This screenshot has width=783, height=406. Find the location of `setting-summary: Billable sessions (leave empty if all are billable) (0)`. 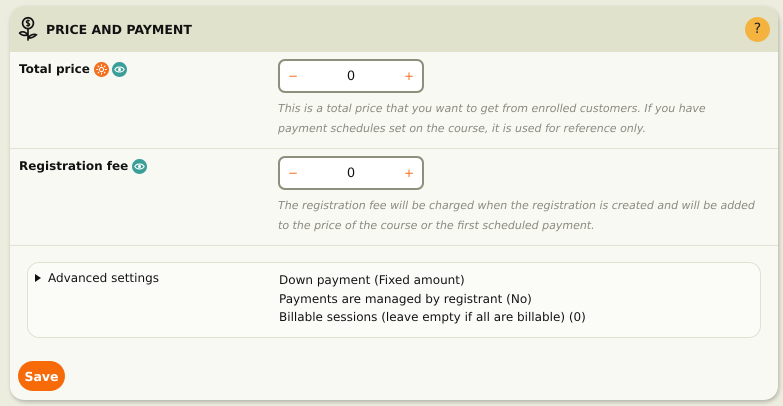

setting-summary: Billable sessions (leave empty if all are billable) (0) is located at coordinates (432, 317).